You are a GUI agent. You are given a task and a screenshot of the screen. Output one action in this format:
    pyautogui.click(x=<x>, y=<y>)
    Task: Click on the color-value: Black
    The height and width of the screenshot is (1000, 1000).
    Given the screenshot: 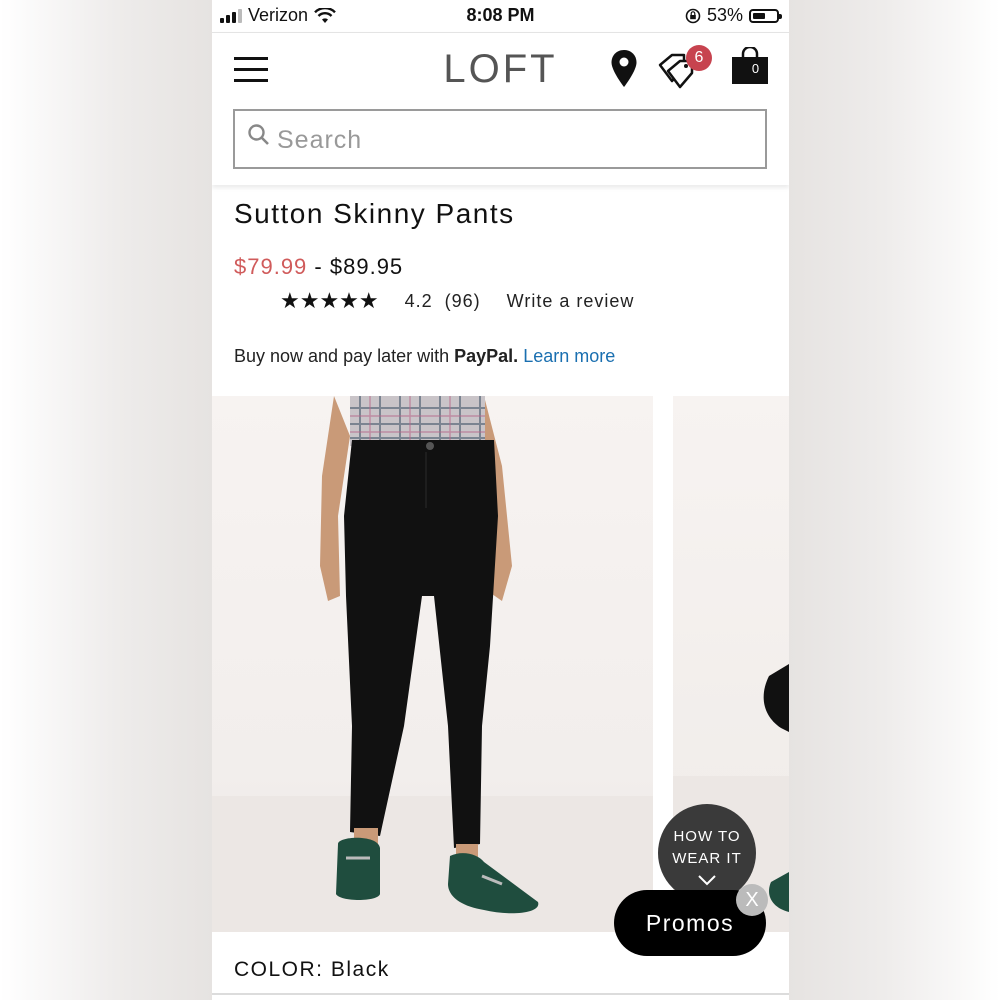 What is the action you would take?
    pyautogui.click(x=360, y=969)
    